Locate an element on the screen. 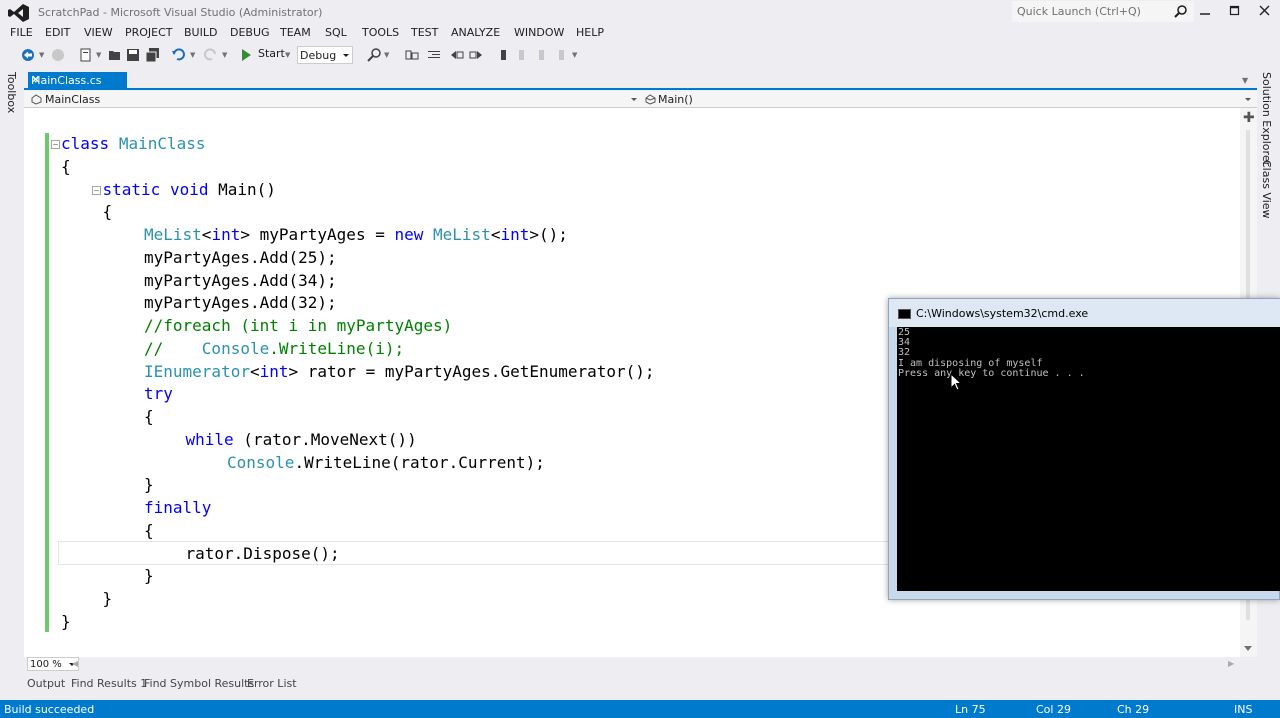 This screenshot has width=1280, height=718. menu-view: VIEW is located at coordinates (98, 32).